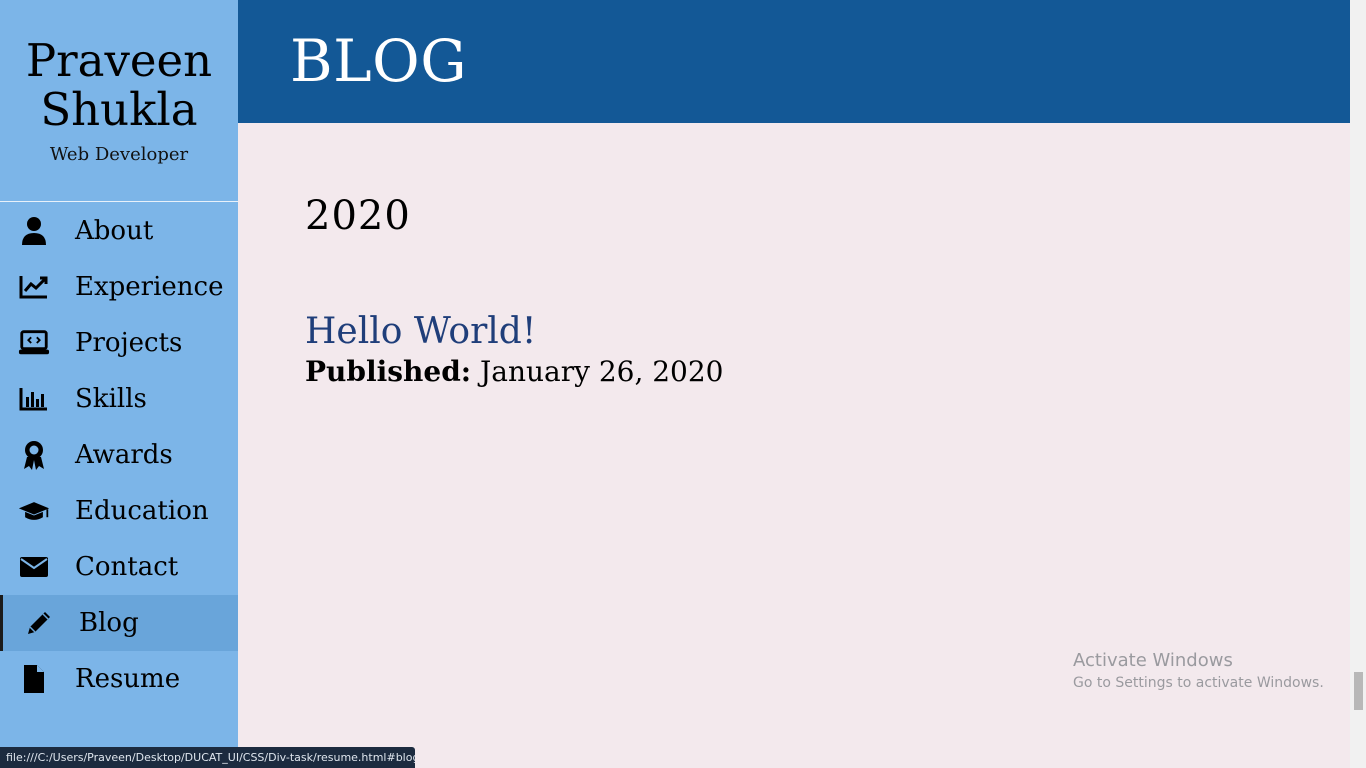  Describe the element at coordinates (602, 371) in the screenshot. I see `published-date: January 26, 2020` at that location.